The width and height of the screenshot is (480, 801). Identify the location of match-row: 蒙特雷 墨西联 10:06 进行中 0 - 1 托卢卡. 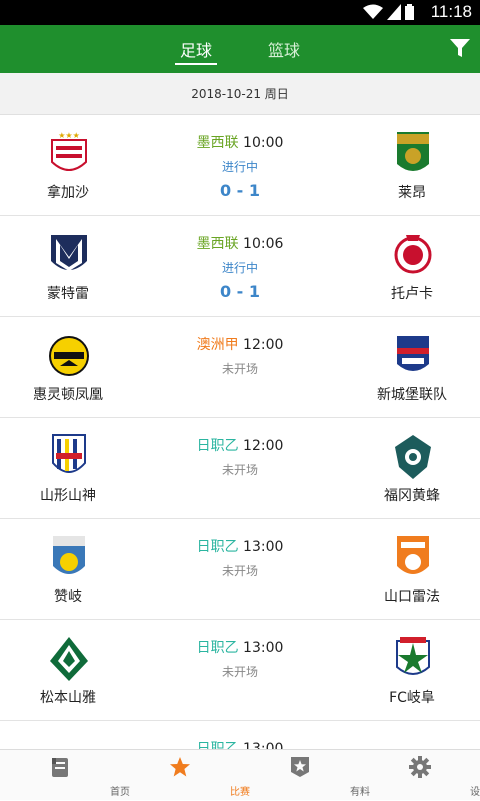
(240, 266).